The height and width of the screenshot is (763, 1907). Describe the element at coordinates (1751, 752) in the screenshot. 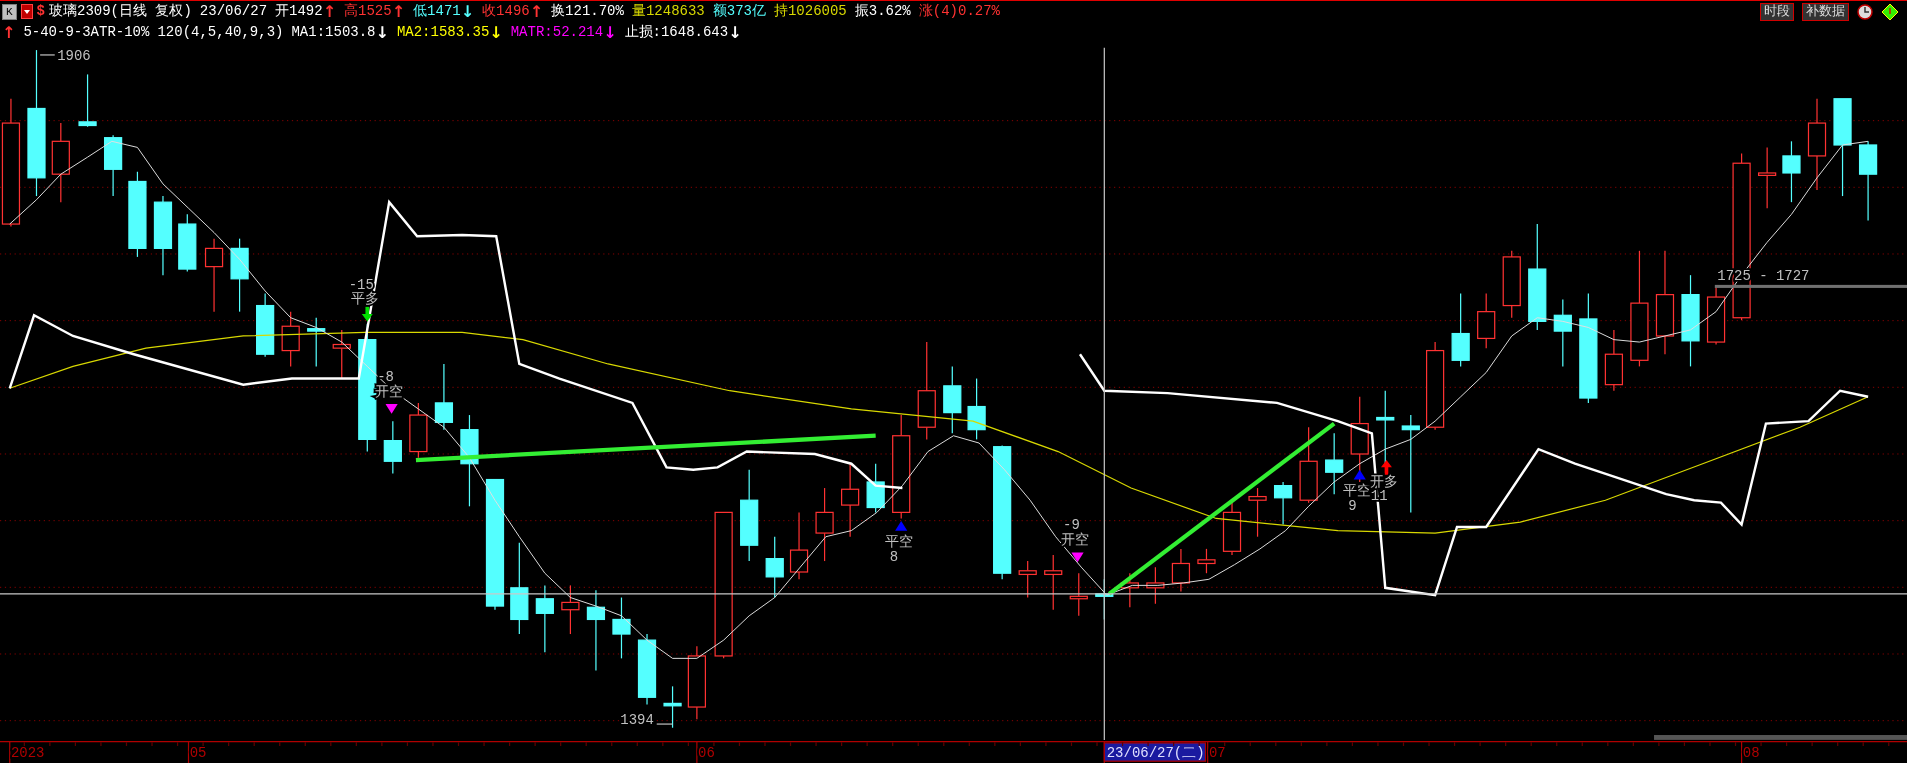

I see `axis-label: 08` at that location.